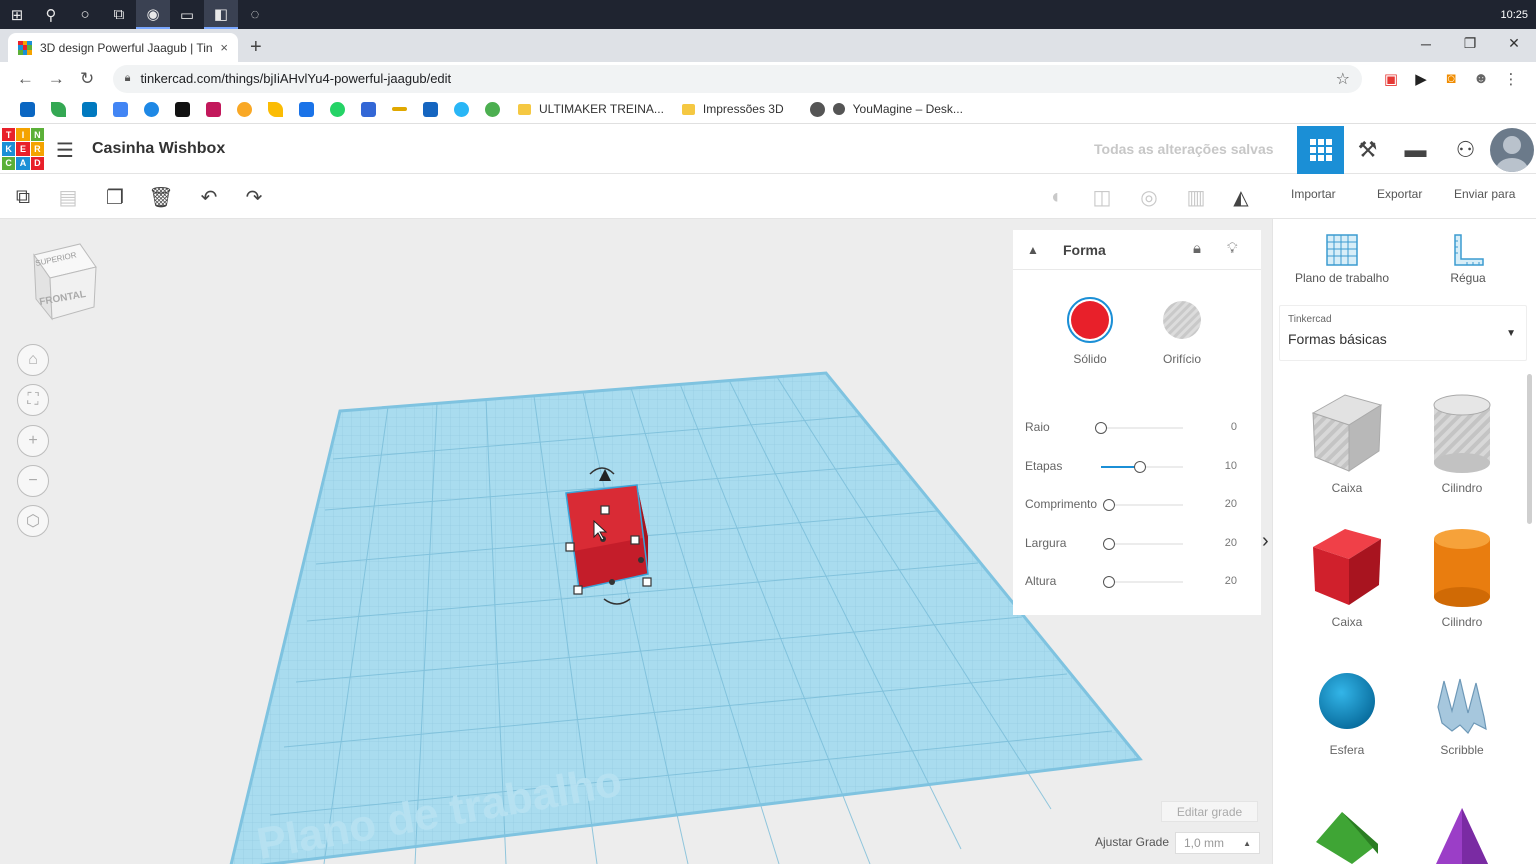  What do you see at coordinates (1421, 79) in the screenshot?
I see `play-extension-icon: ▶` at bounding box center [1421, 79].